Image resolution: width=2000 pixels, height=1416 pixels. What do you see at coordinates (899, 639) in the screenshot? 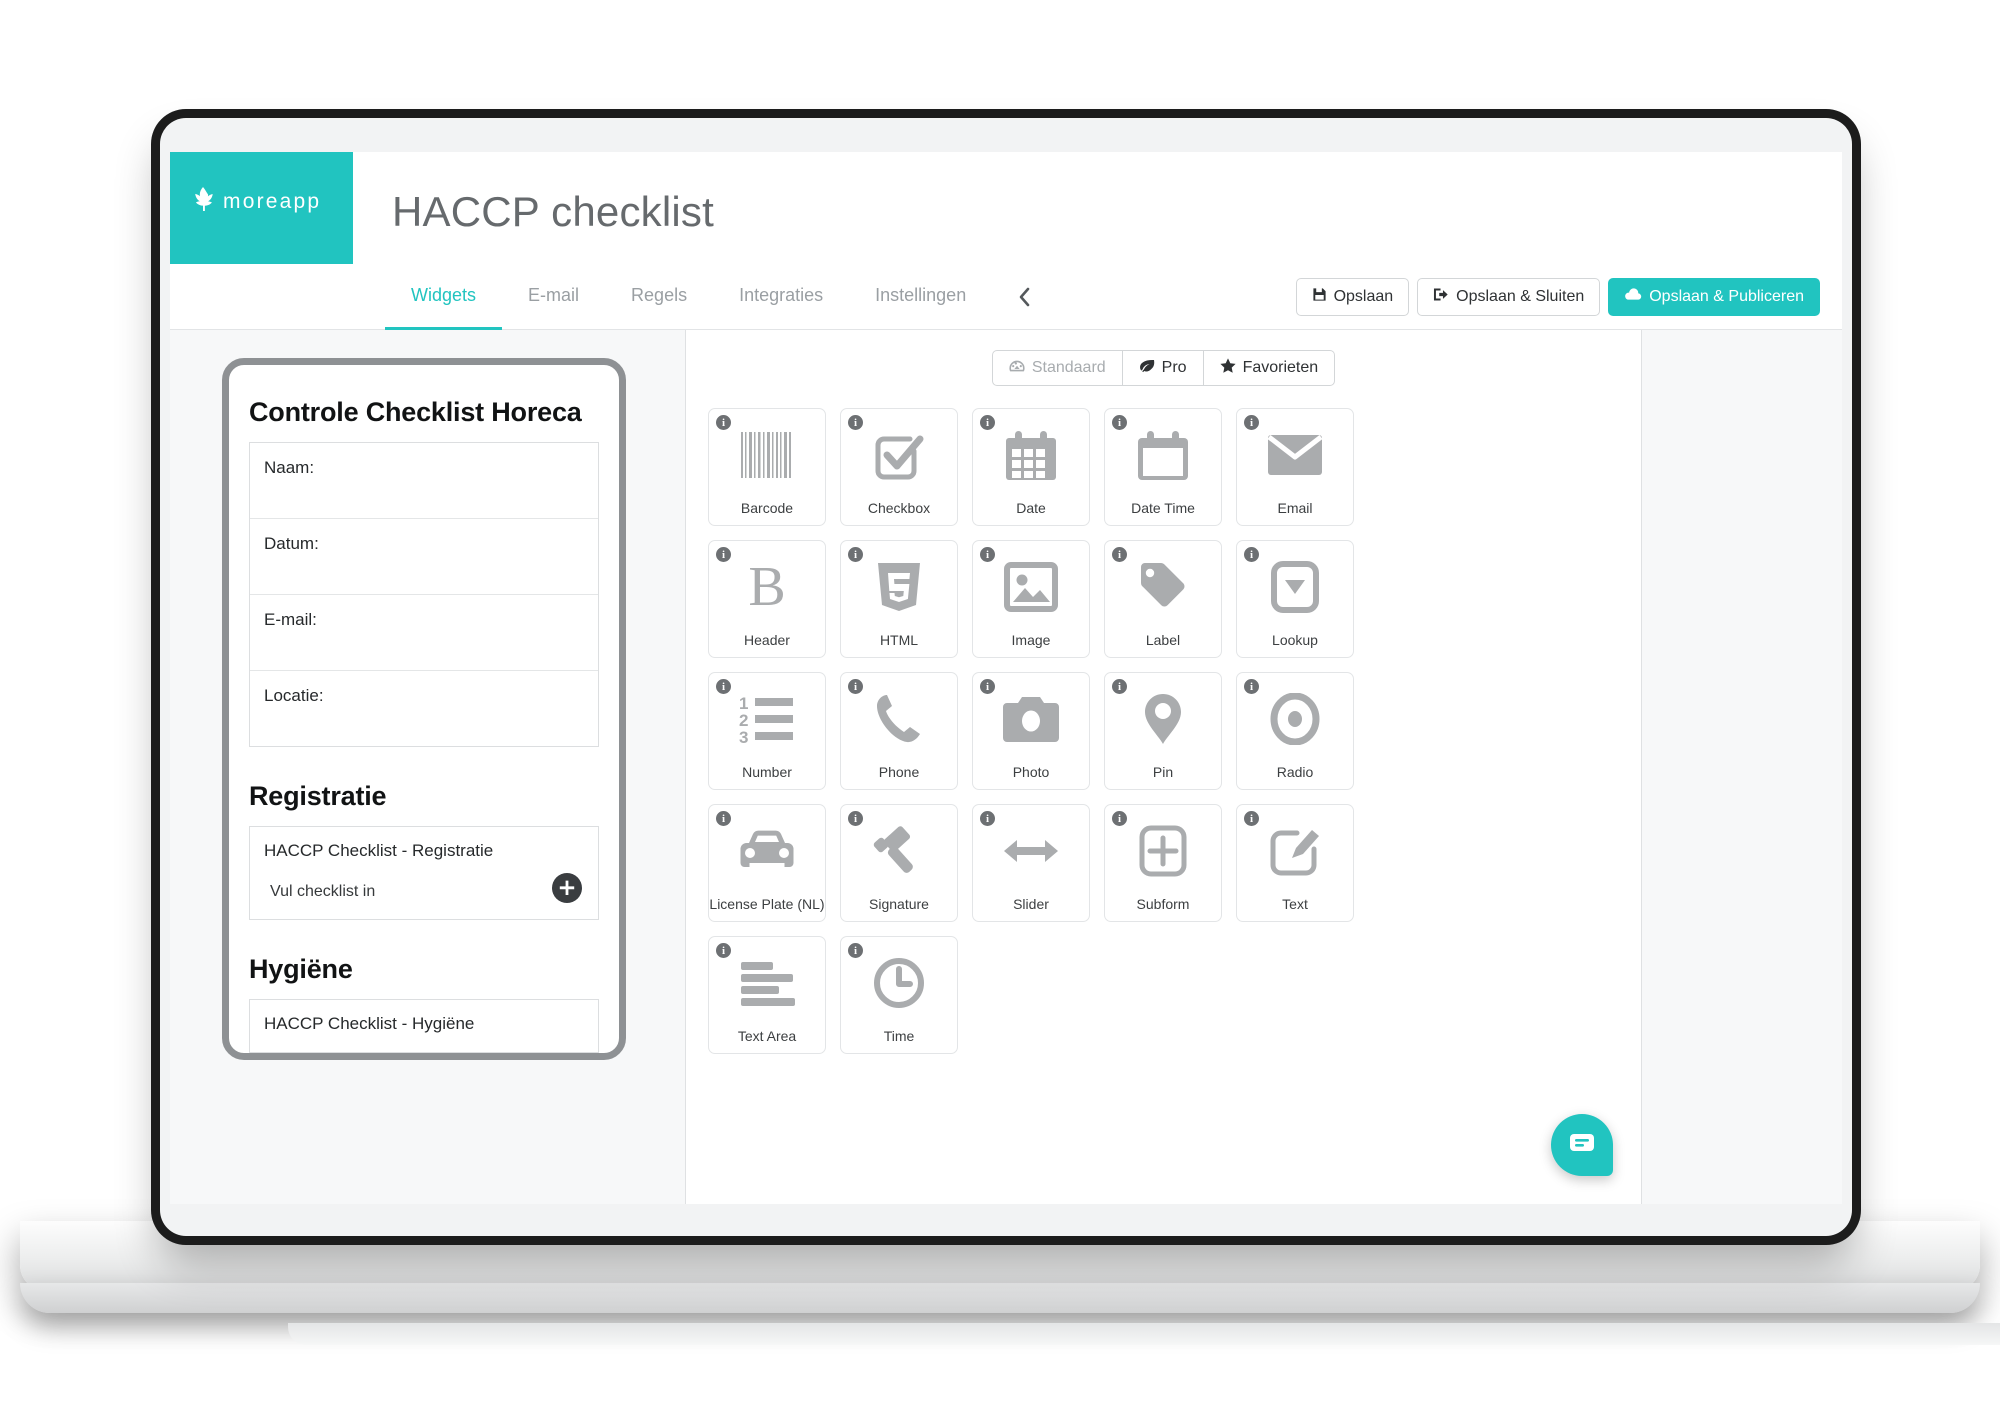
I see `widget-label: HTML` at bounding box center [899, 639].